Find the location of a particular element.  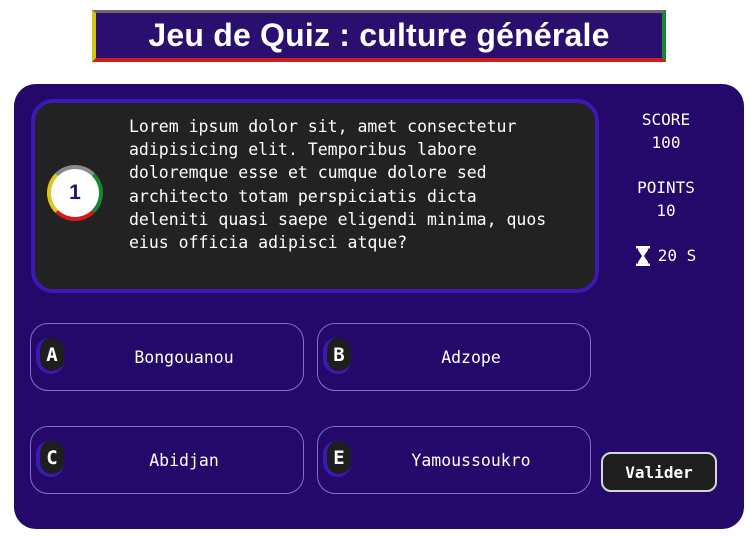

answer-option-a: A Bongouanou is located at coordinates (167, 357).